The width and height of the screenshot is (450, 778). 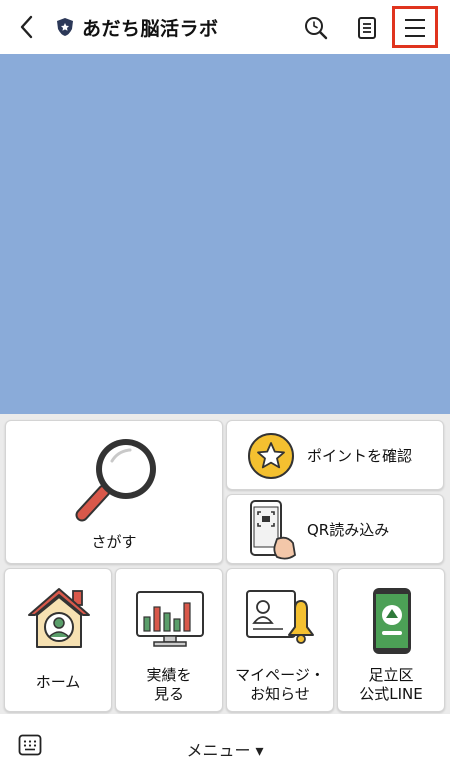 What do you see at coordinates (26, 27) in the screenshot?
I see `back-icon` at bounding box center [26, 27].